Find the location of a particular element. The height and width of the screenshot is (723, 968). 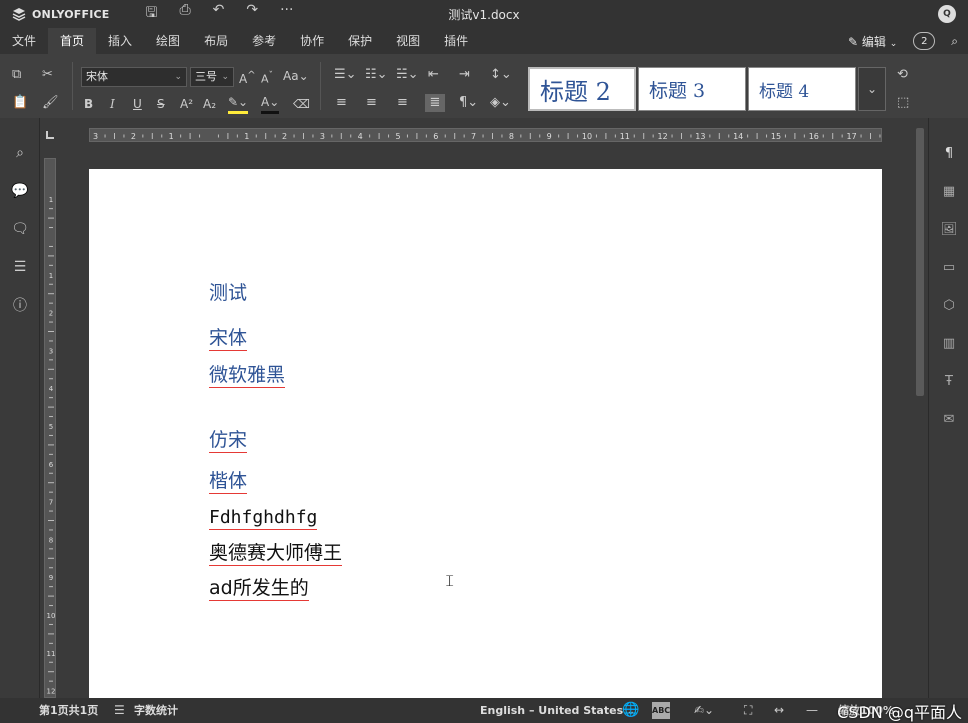

zoom-out-icon: — is located at coordinates (812, 710).